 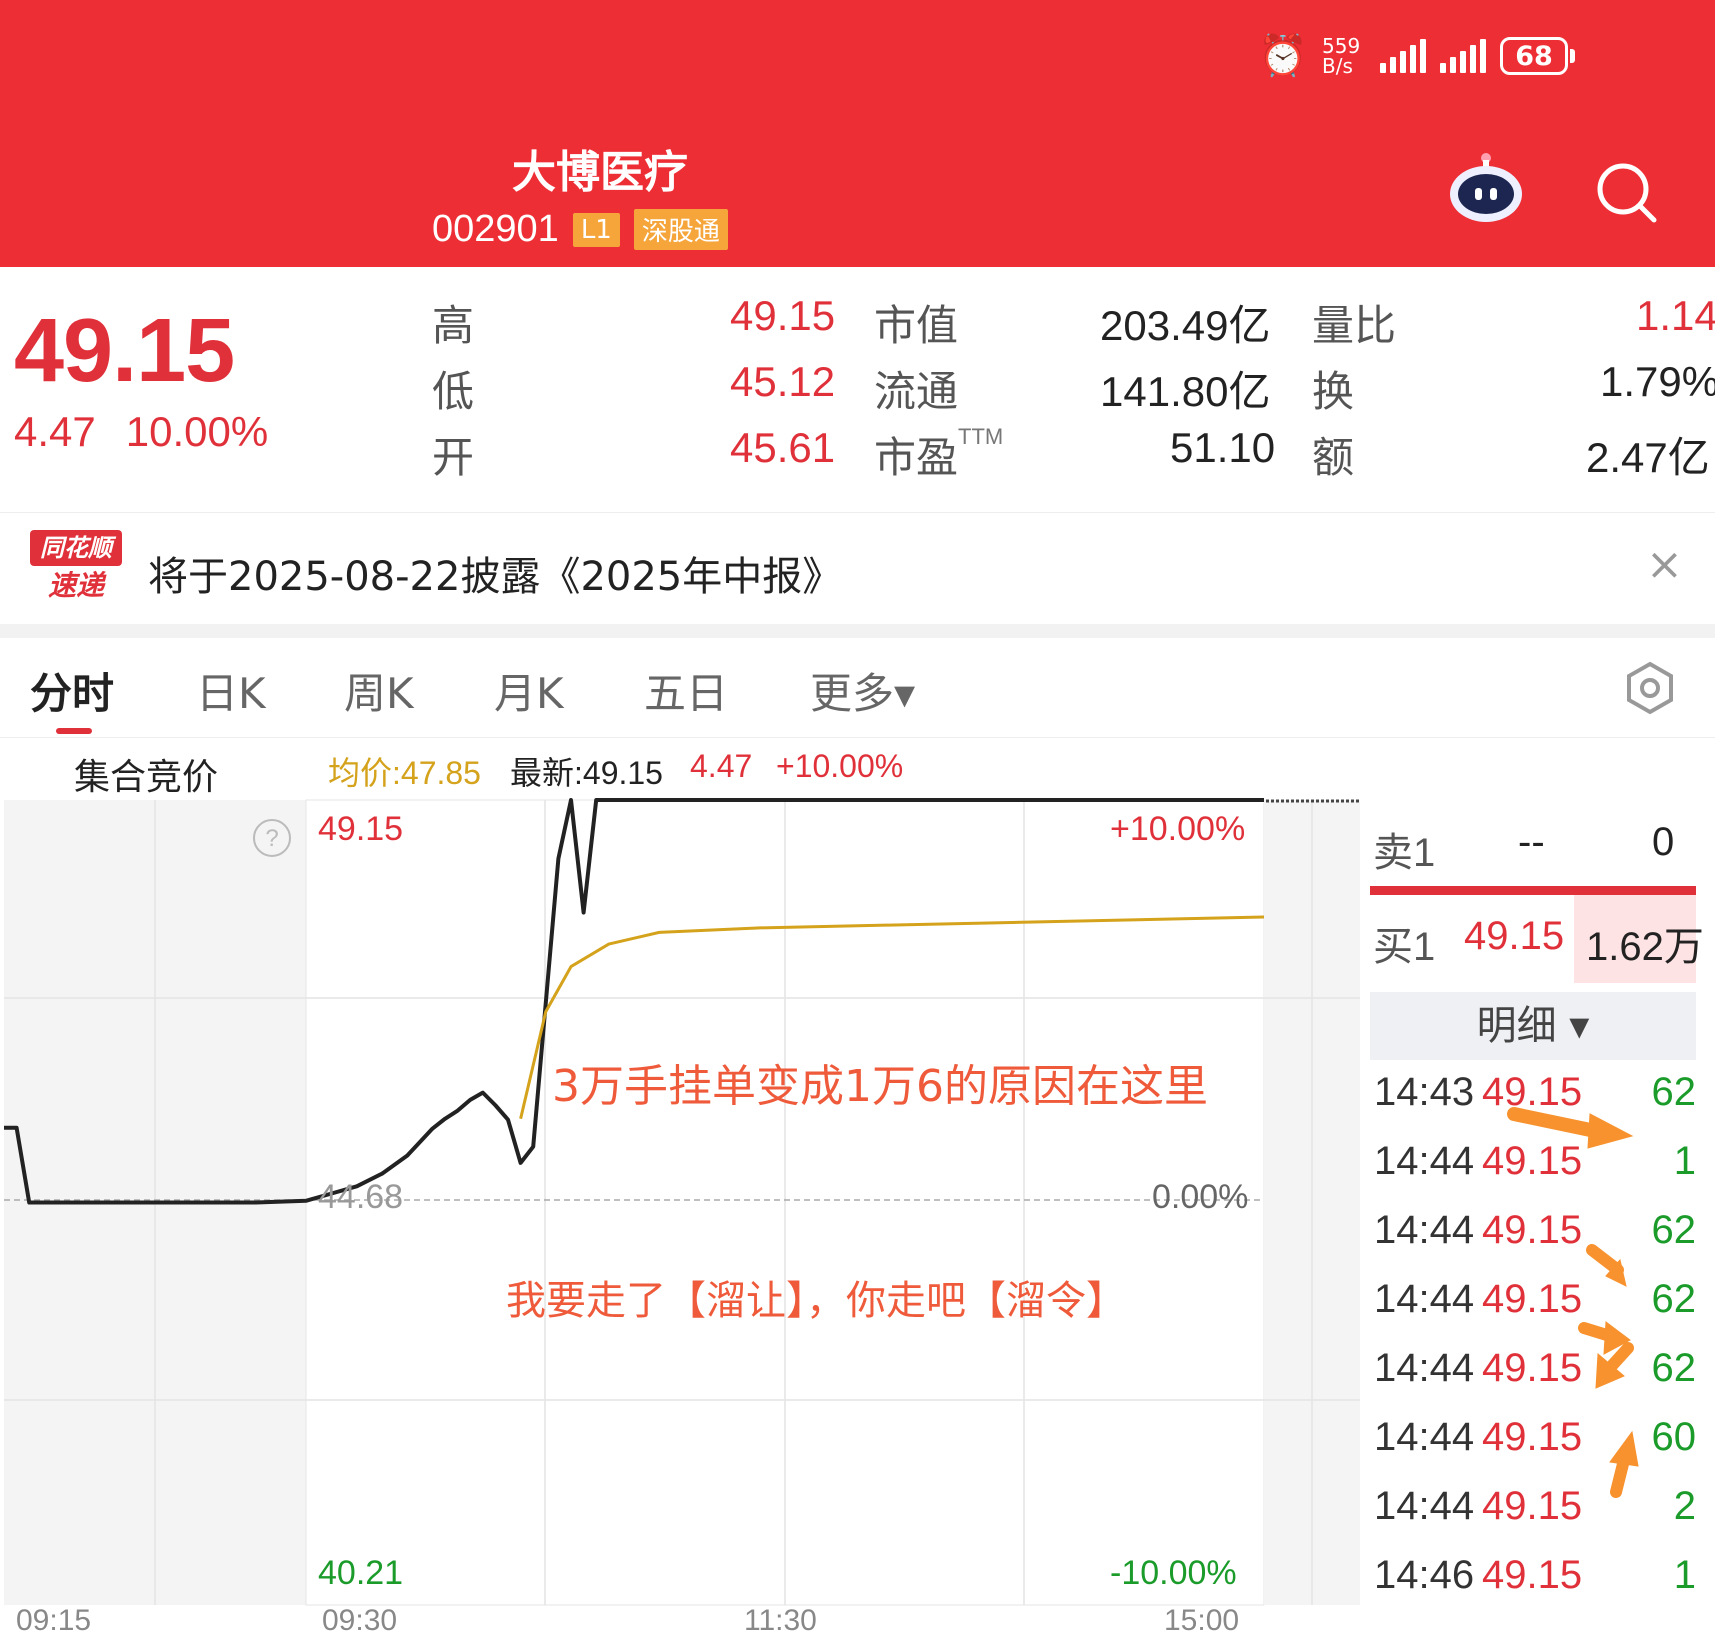 What do you see at coordinates (680, 229) in the screenshot?
I see `connect-tag: 深股通` at bounding box center [680, 229].